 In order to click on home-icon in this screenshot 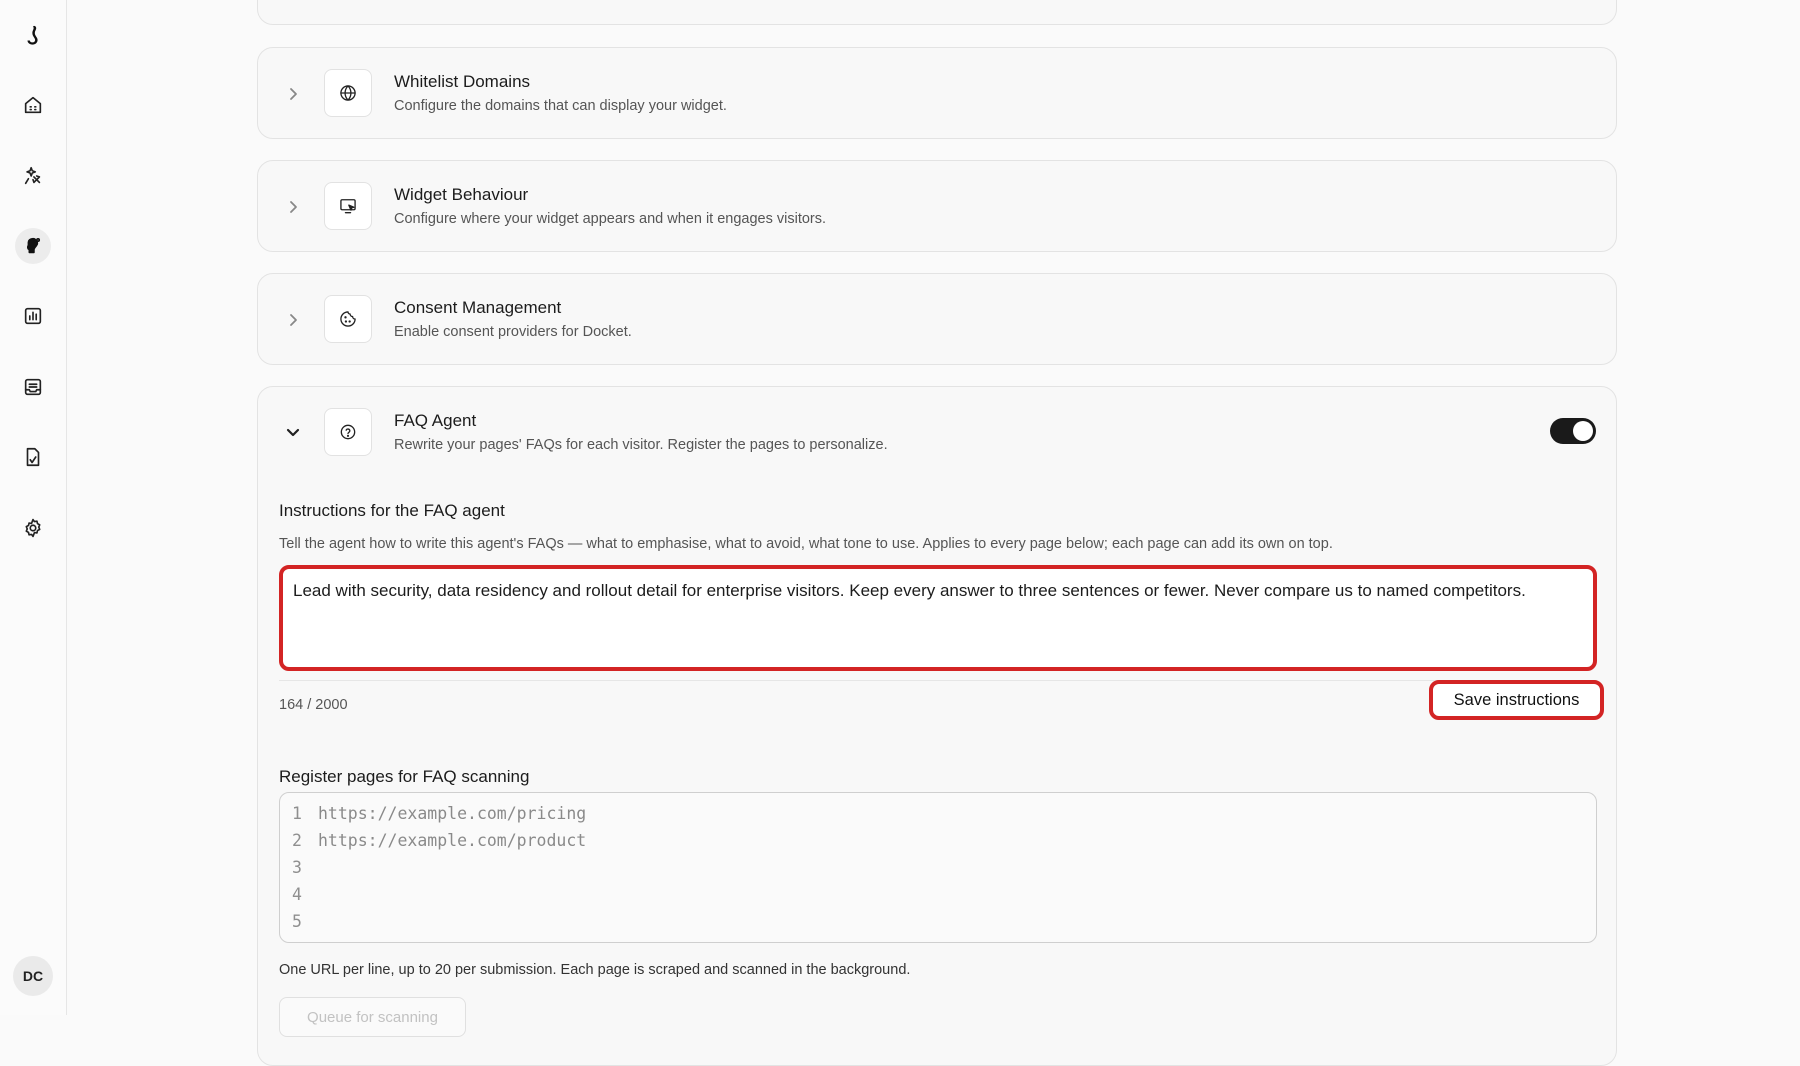, I will do `click(33, 105)`.